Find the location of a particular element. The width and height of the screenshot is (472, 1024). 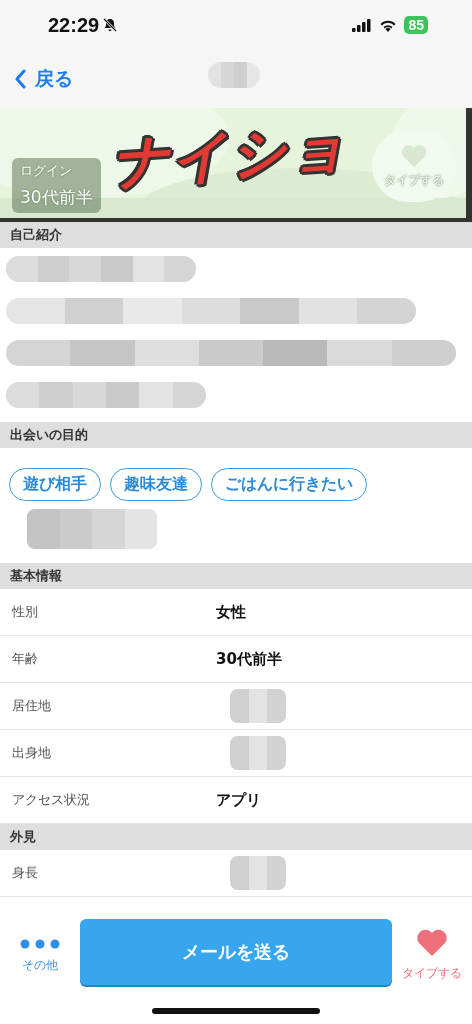

age-label: 30代前半 is located at coordinates (56, 197).